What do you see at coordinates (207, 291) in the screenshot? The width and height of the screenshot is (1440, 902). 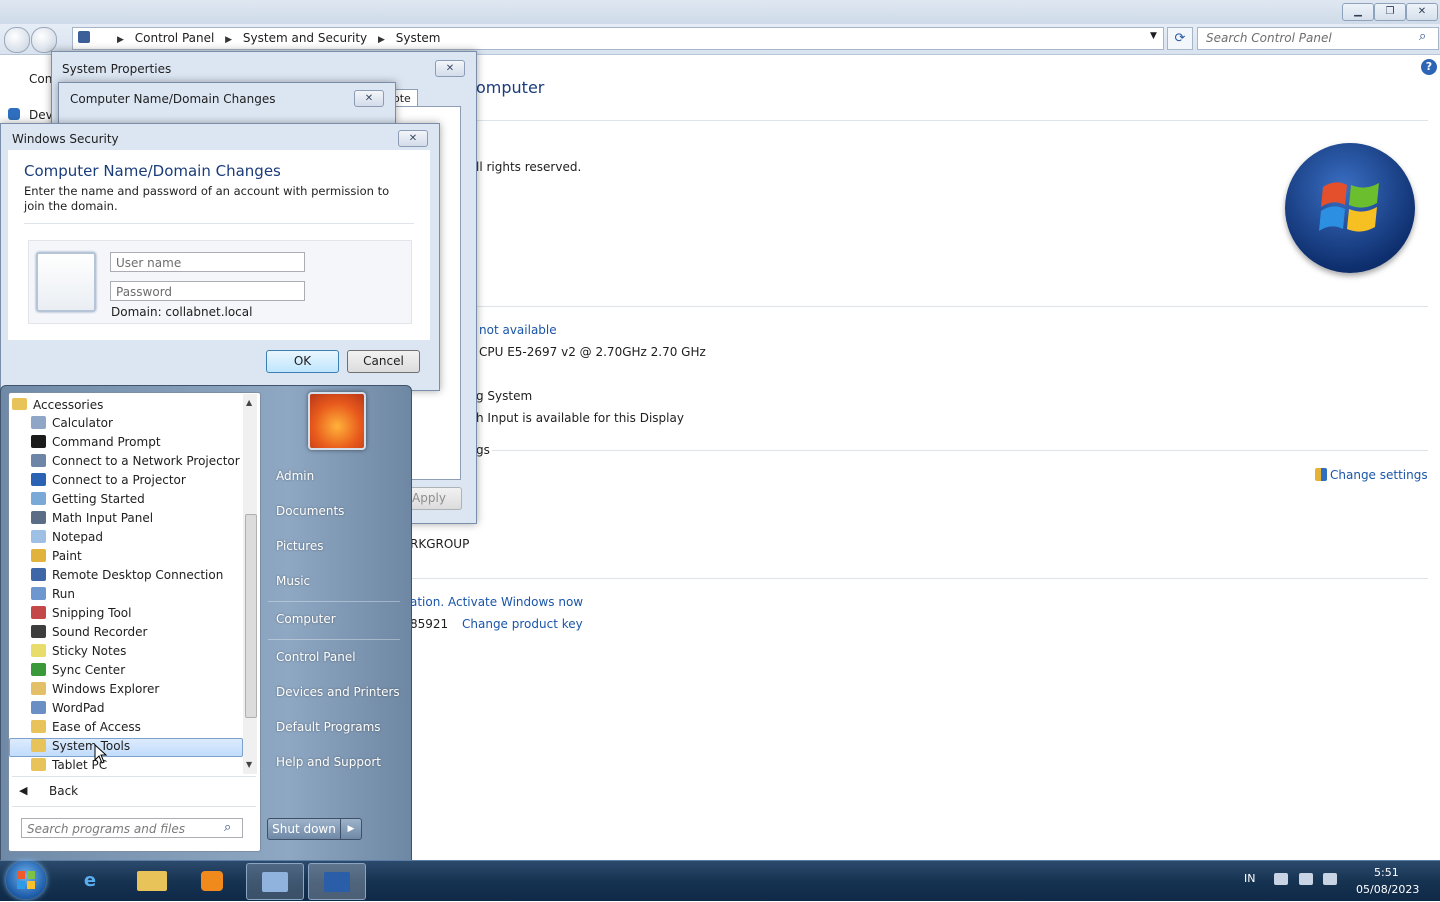 I see `password-field: Password` at bounding box center [207, 291].